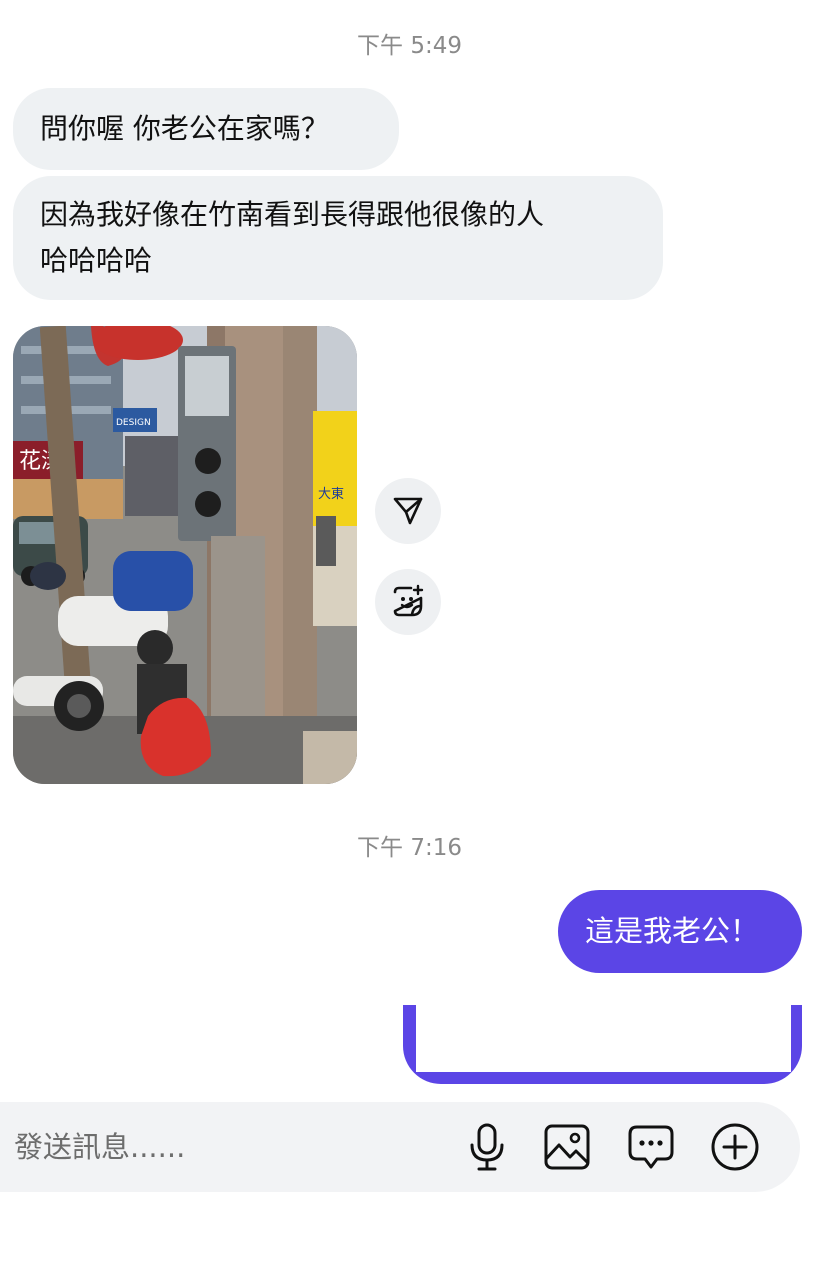  I want to click on yellow-sign-text: 大東, so click(331, 494).